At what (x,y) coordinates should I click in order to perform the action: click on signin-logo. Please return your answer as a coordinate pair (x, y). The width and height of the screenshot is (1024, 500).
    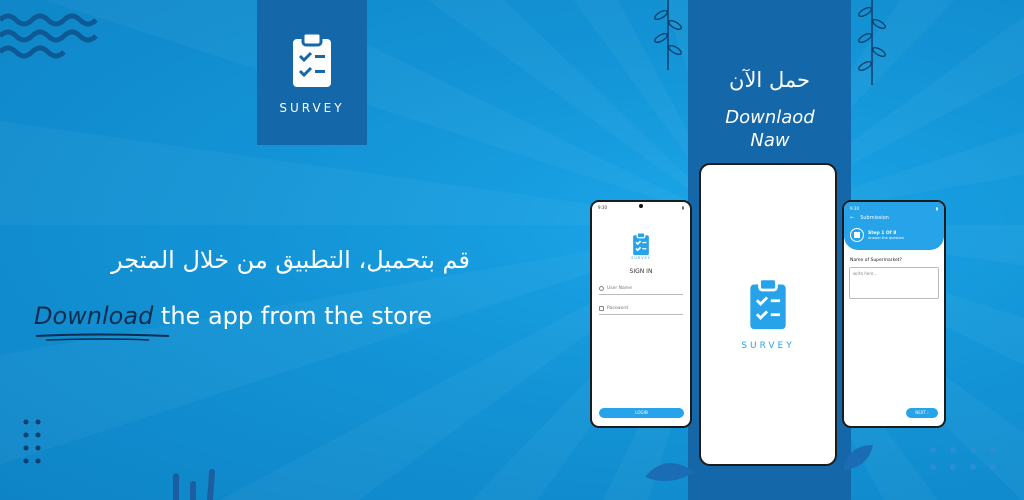
    Looking at the image, I should click on (641, 244).